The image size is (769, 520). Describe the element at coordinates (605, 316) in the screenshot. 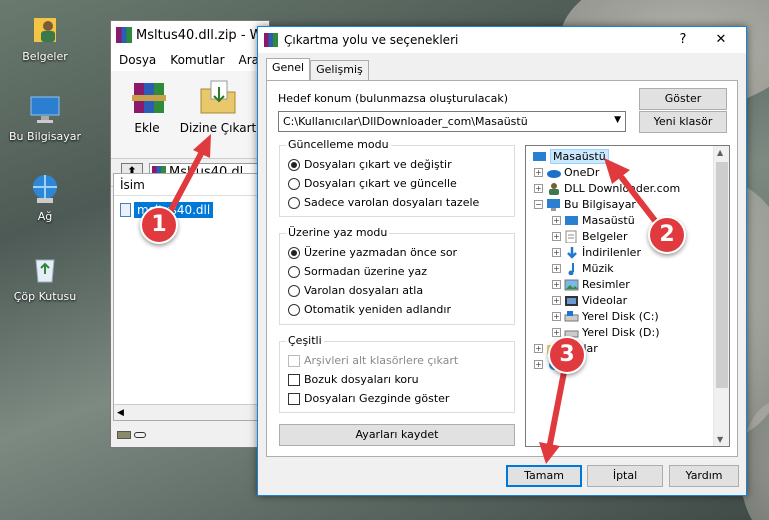

I see `tree-node-disk-c: + Yerel Disk (C:)` at that location.